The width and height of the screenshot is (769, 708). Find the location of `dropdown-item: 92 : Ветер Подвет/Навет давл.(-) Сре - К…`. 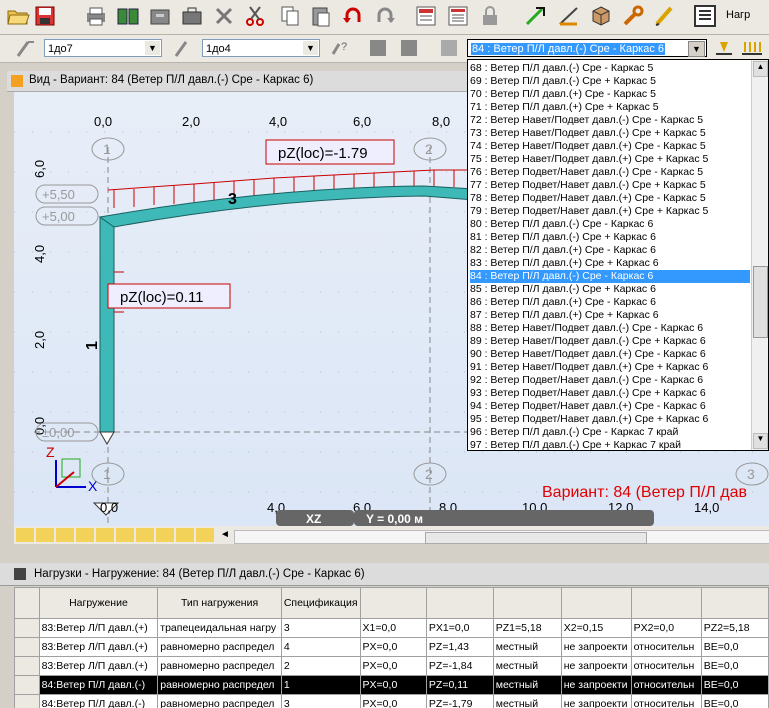

dropdown-item: 92 : Ветер Подвет/Навет давл.(-) Сре - К… is located at coordinates (610, 380).